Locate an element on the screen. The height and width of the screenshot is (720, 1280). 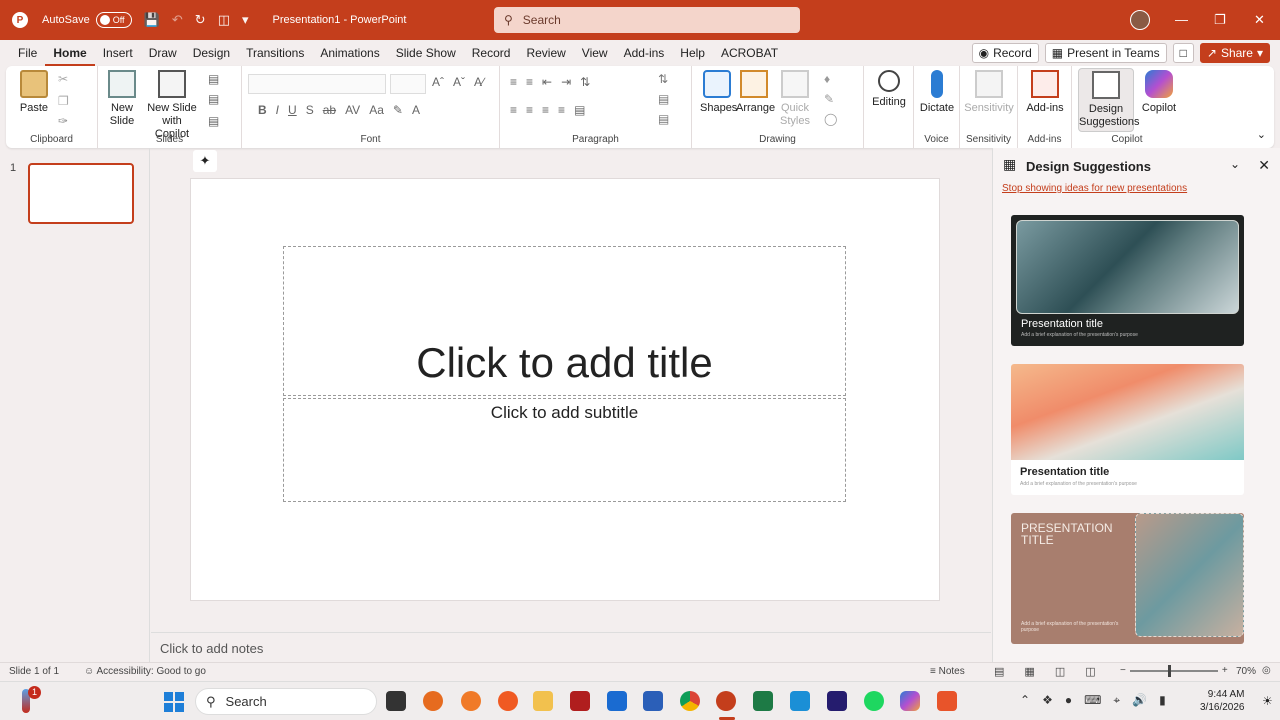
add-ins-button: Add-ins is located at coordinates (1045, 92).